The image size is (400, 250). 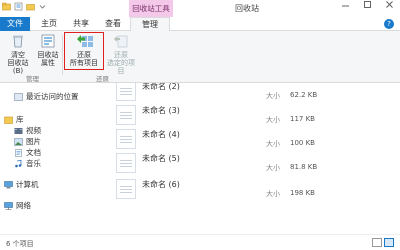 What do you see at coordinates (302, 143) in the screenshot?
I see `file-size: 100 KB` at bounding box center [302, 143].